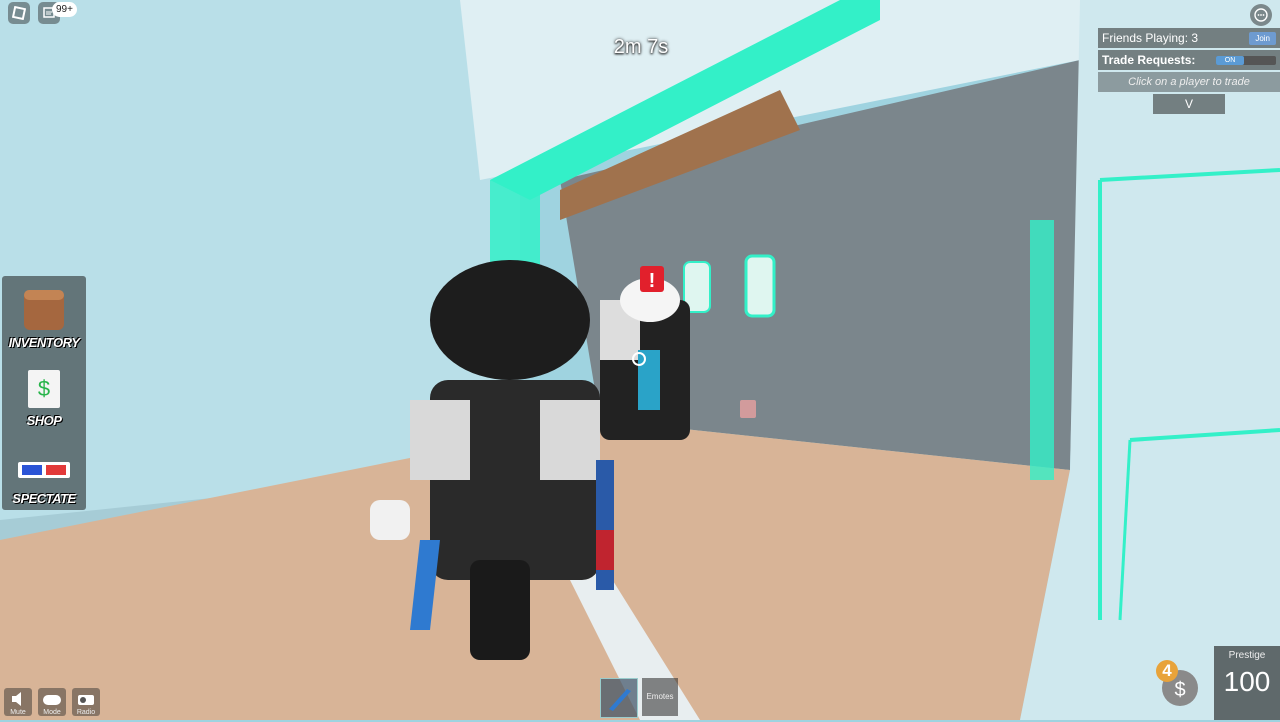 This screenshot has width=1280, height=722. What do you see at coordinates (18, 712) in the screenshot?
I see `mute-label: Mute` at bounding box center [18, 712].